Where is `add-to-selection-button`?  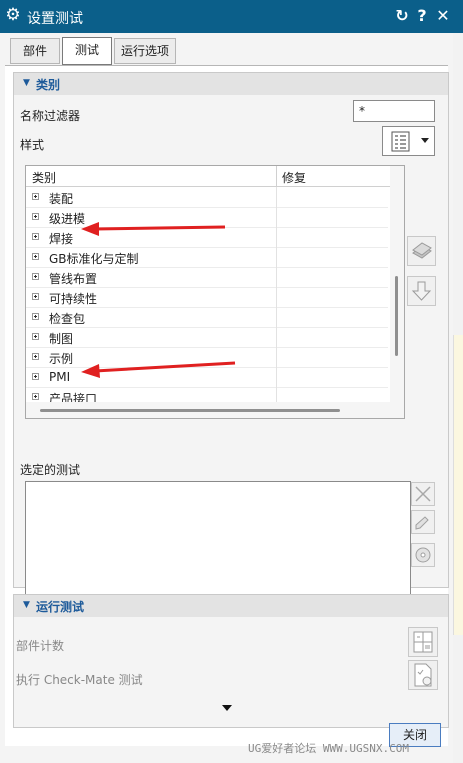 add-to-selection-button is located at coordinates (421, 251).